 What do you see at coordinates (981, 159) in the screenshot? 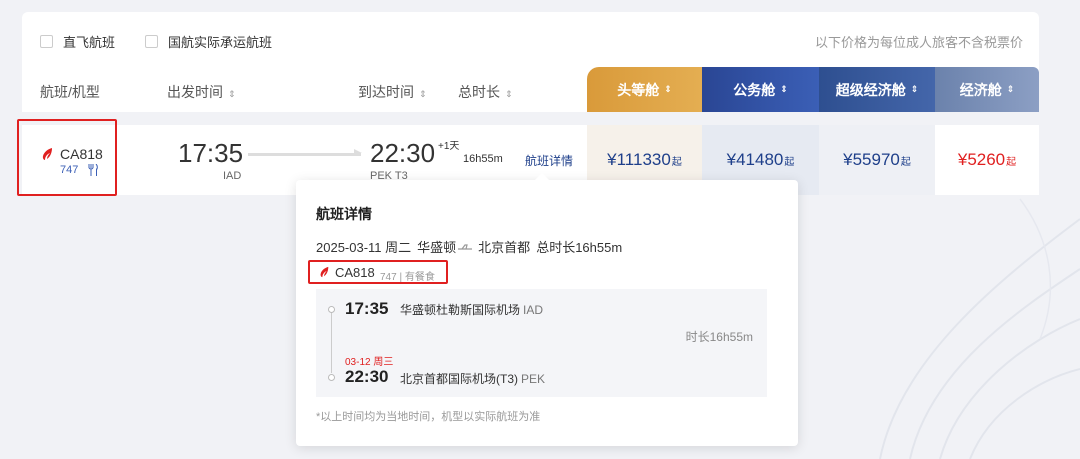
I see `price-economy-value: ¥5260` at bounding box center [981, 159].